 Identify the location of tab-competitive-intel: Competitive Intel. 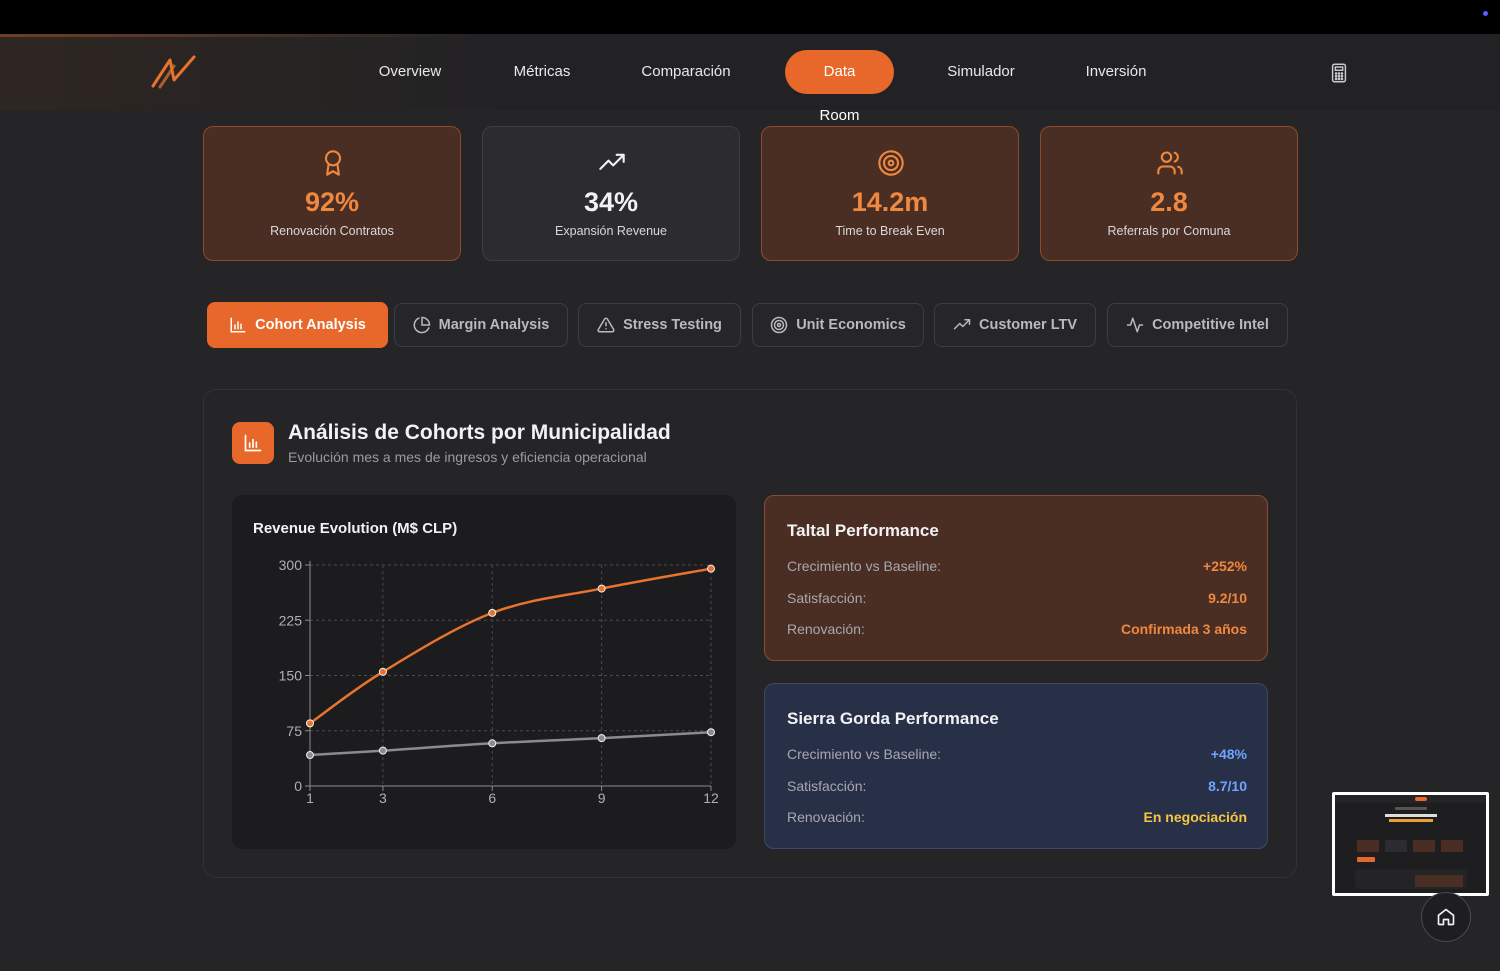
(1197, 325).